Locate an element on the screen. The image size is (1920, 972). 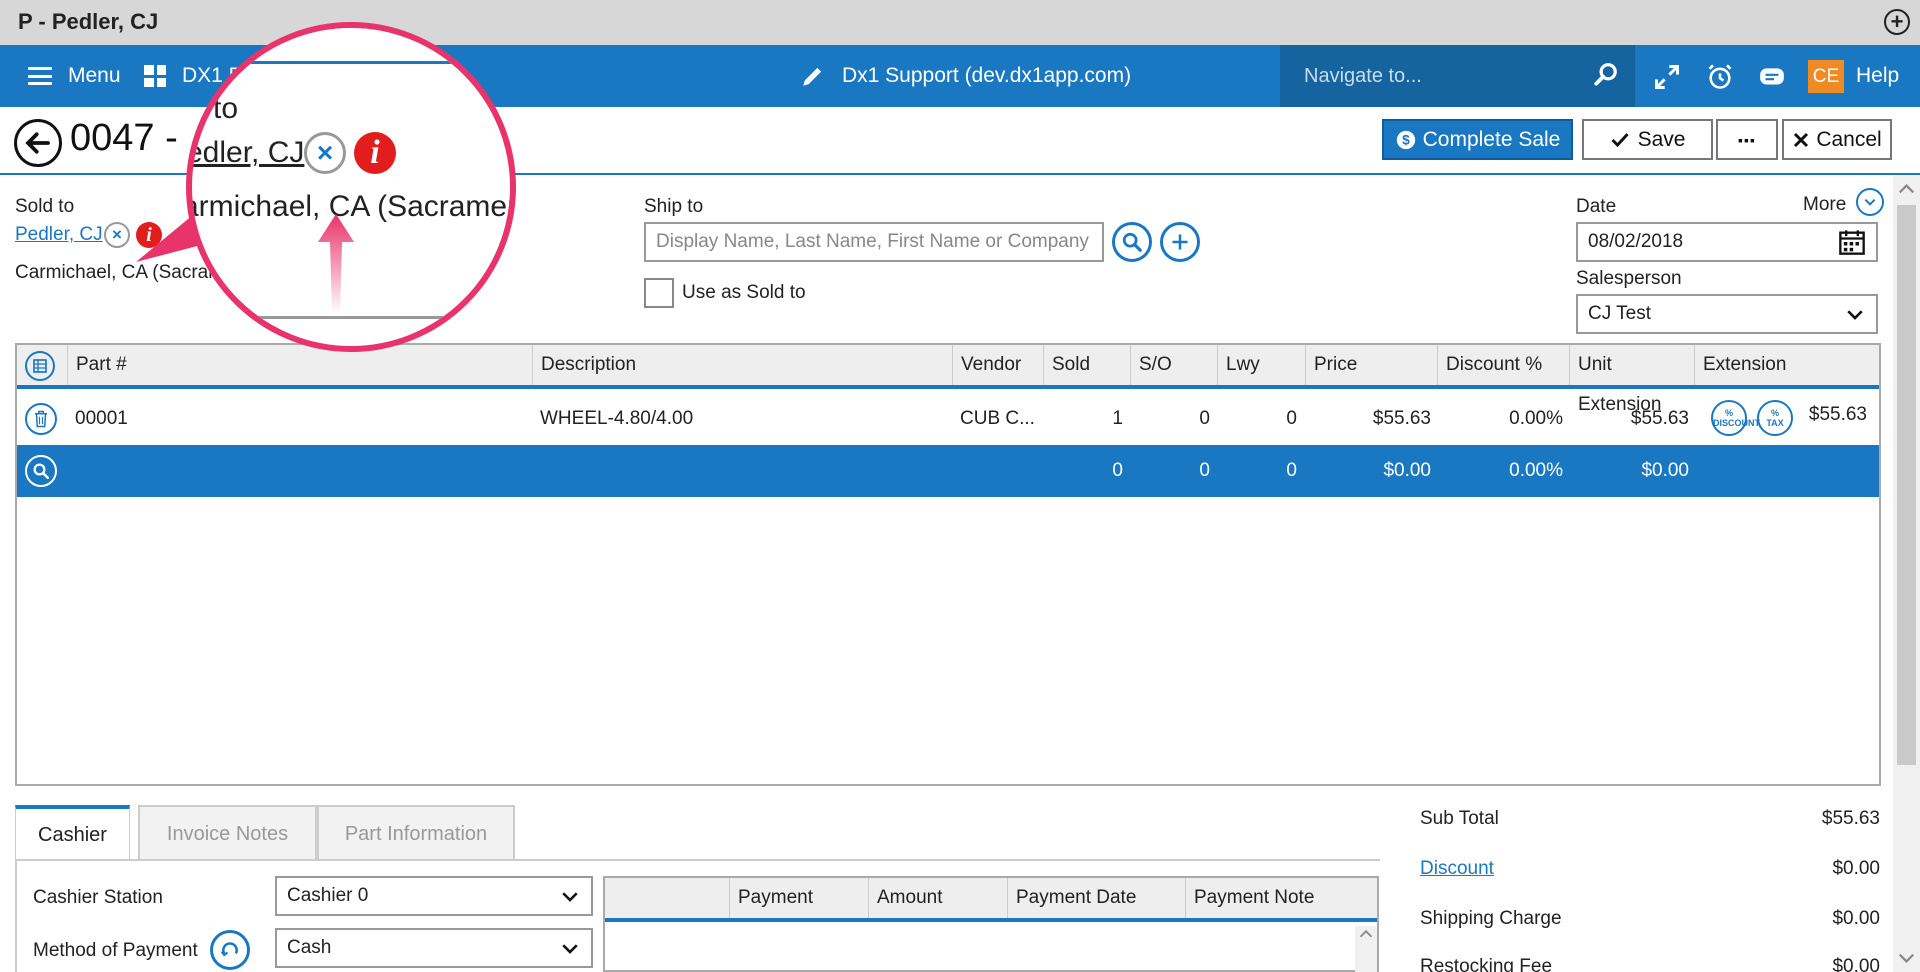
restocking-value: $0.00 is located at coordinates (1856, 964).